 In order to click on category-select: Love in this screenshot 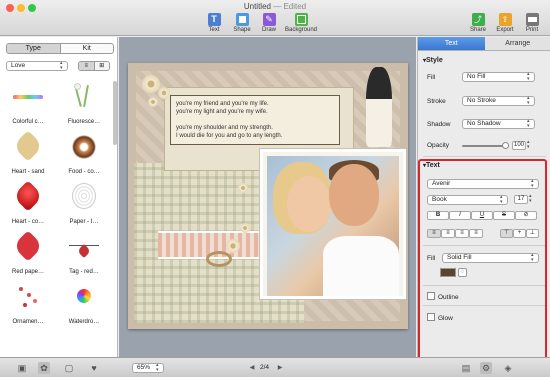, I will do `click(37, 66)`.